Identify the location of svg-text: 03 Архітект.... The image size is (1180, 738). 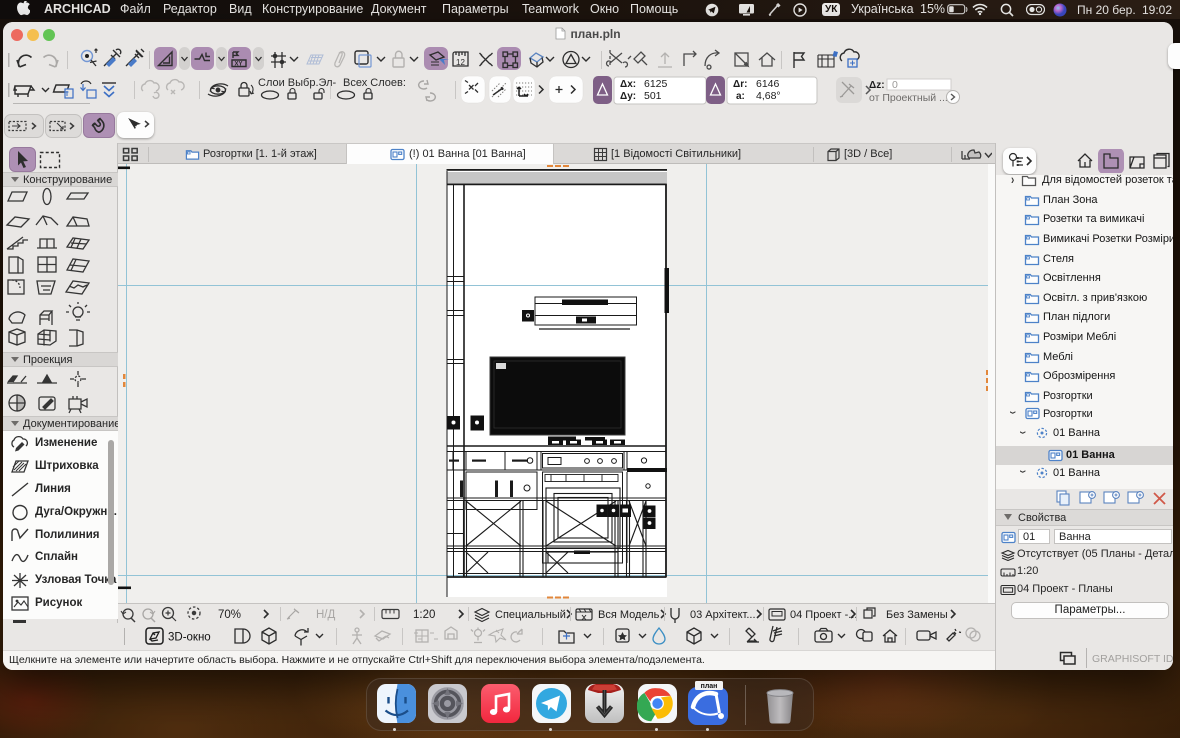
(723, 615).